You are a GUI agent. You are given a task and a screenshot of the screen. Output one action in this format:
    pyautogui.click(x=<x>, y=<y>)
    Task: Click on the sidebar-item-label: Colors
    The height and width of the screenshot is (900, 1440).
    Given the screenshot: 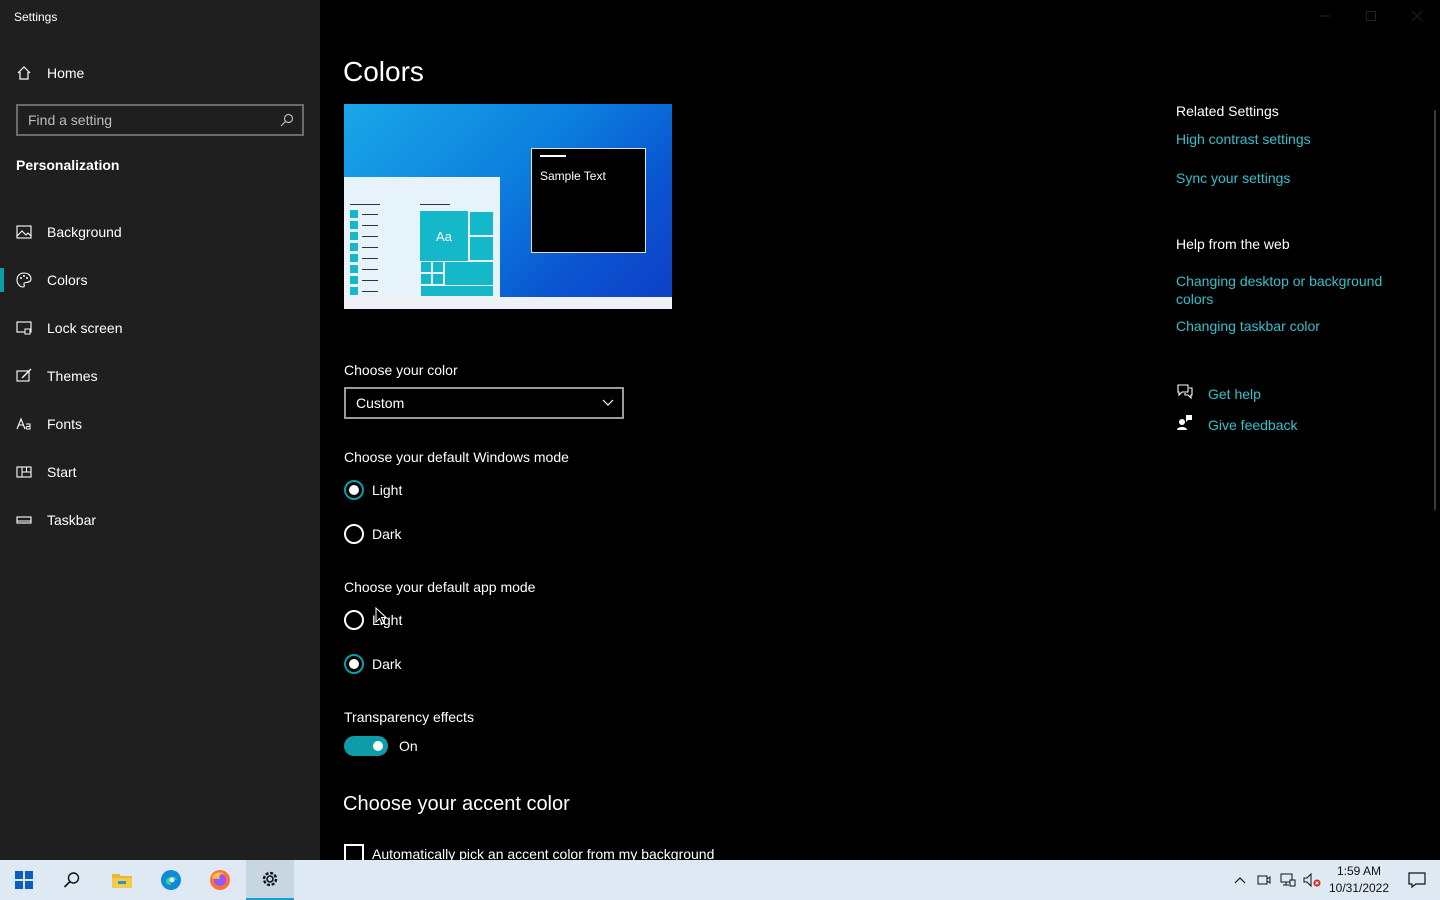 What is the action you would take?
    pyautogui.click(x=67, y=280)
    